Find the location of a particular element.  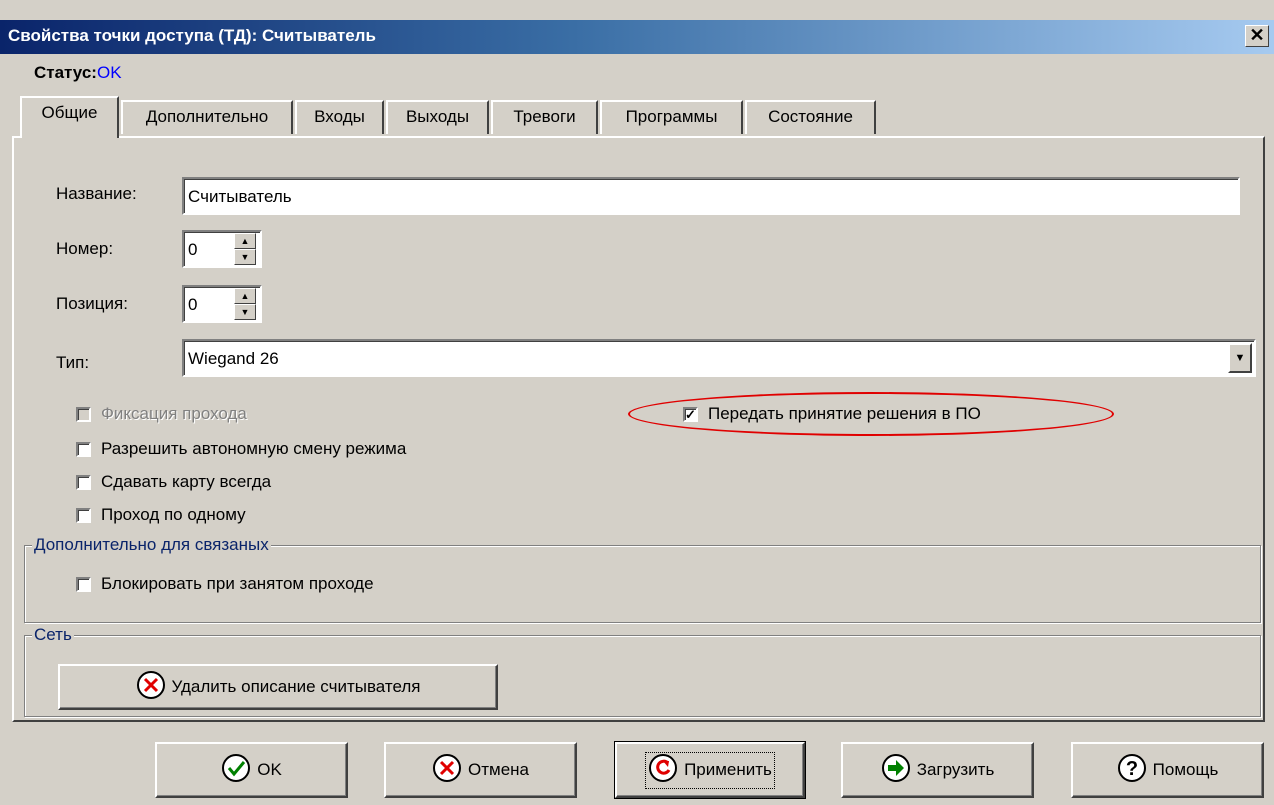

tab-outputs-label: Выходы is located at coordinates (437, 116).